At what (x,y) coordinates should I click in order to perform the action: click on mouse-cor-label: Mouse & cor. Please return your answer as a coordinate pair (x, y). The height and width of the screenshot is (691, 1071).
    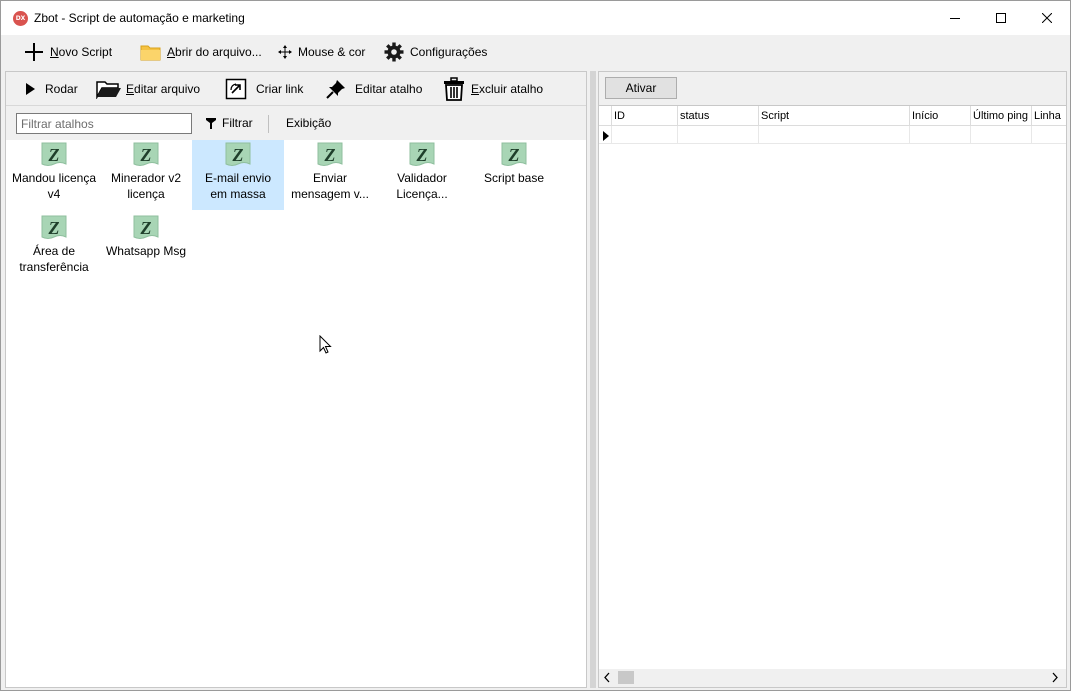
    Looking at the image, I should click on (332, 52).